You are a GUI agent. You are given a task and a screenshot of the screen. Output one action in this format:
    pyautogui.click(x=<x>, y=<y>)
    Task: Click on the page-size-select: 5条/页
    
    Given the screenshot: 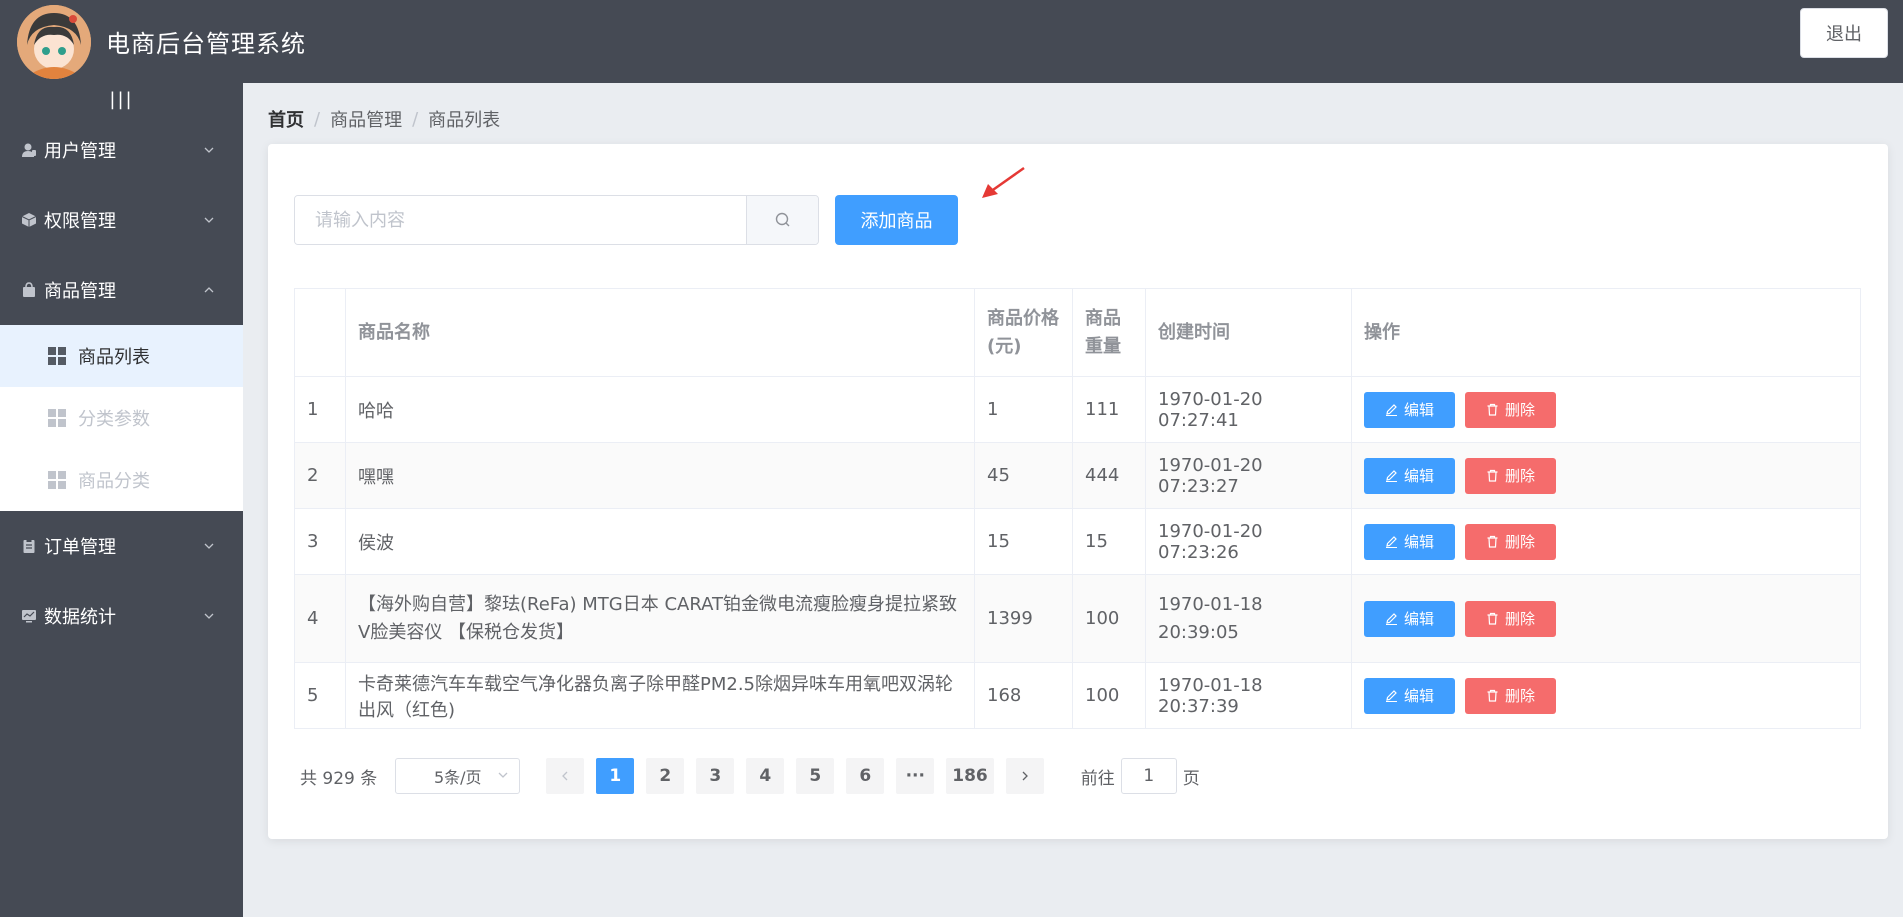 What is the action you would take?
    pyautogui.click(x=458, y=776)
    